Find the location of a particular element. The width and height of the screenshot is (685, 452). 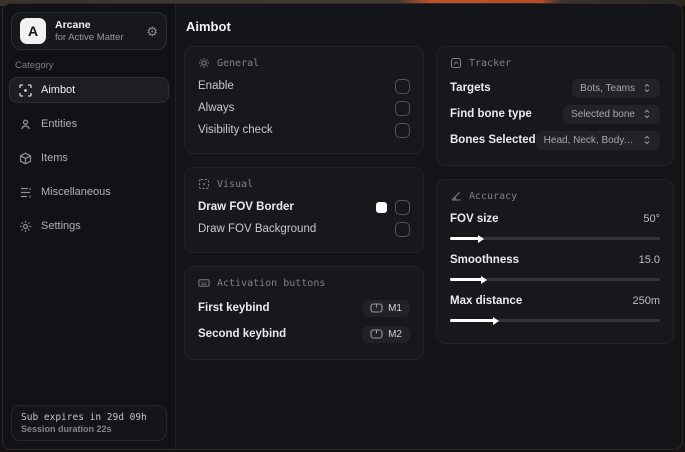

always-checkbox is located at coordinates (402, 108).